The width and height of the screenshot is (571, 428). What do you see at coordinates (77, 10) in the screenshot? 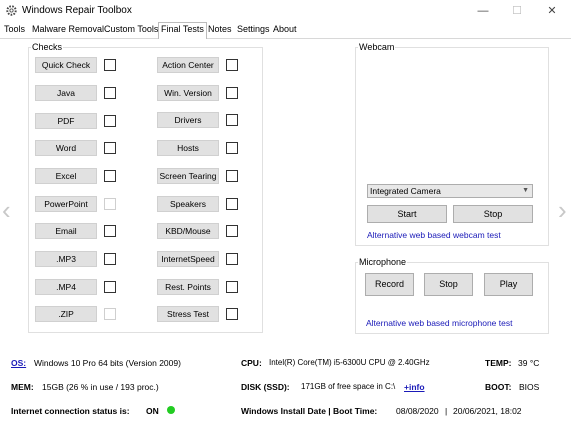
I see `window-title: Windows Repair Toolbox` at bounding box center [77, 10].